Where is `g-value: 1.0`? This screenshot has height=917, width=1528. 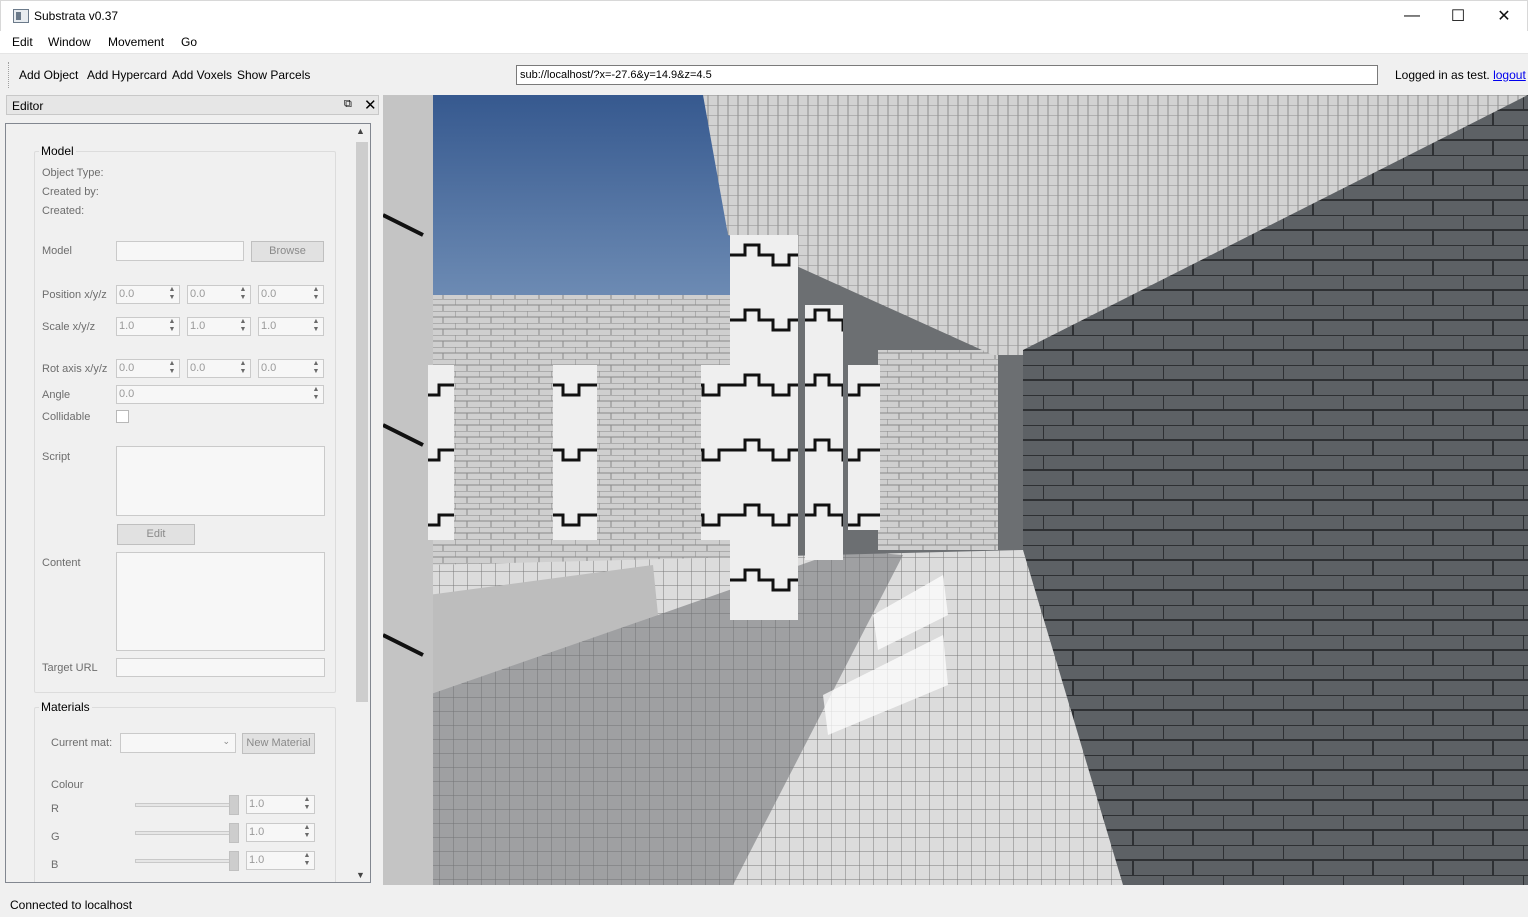 g-value: 1.0 is located at coordinates (257, 832).